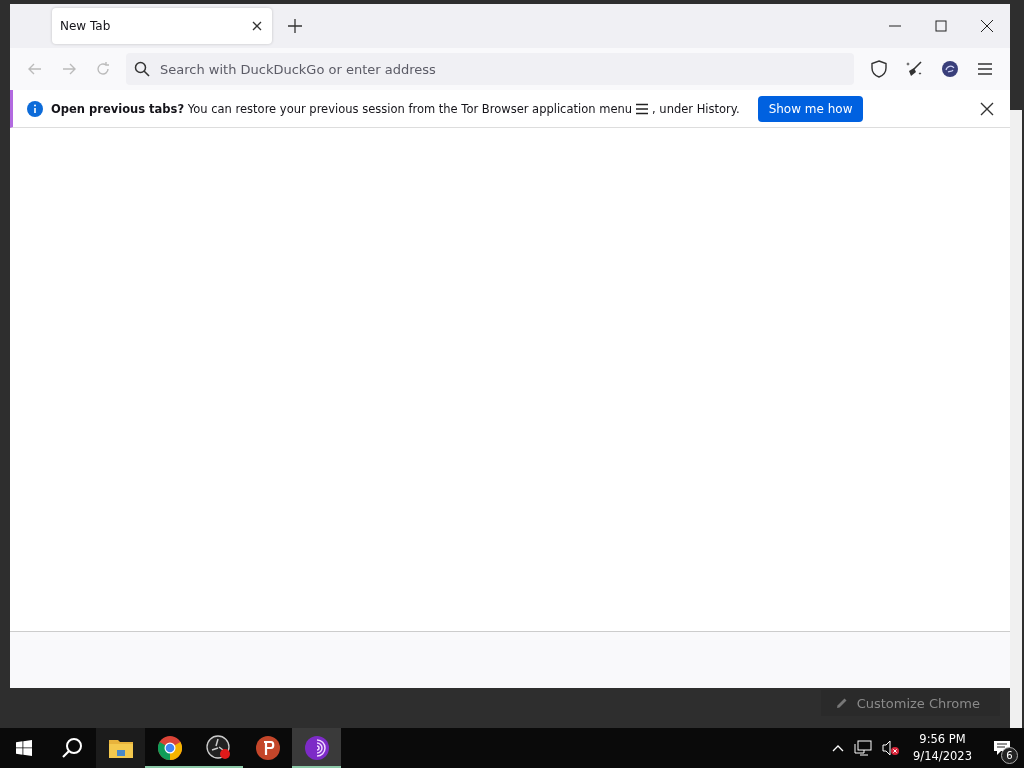  Describe the element at coordinates (24, 748) in the screenshot. I see `windows-start-icon` at that location.